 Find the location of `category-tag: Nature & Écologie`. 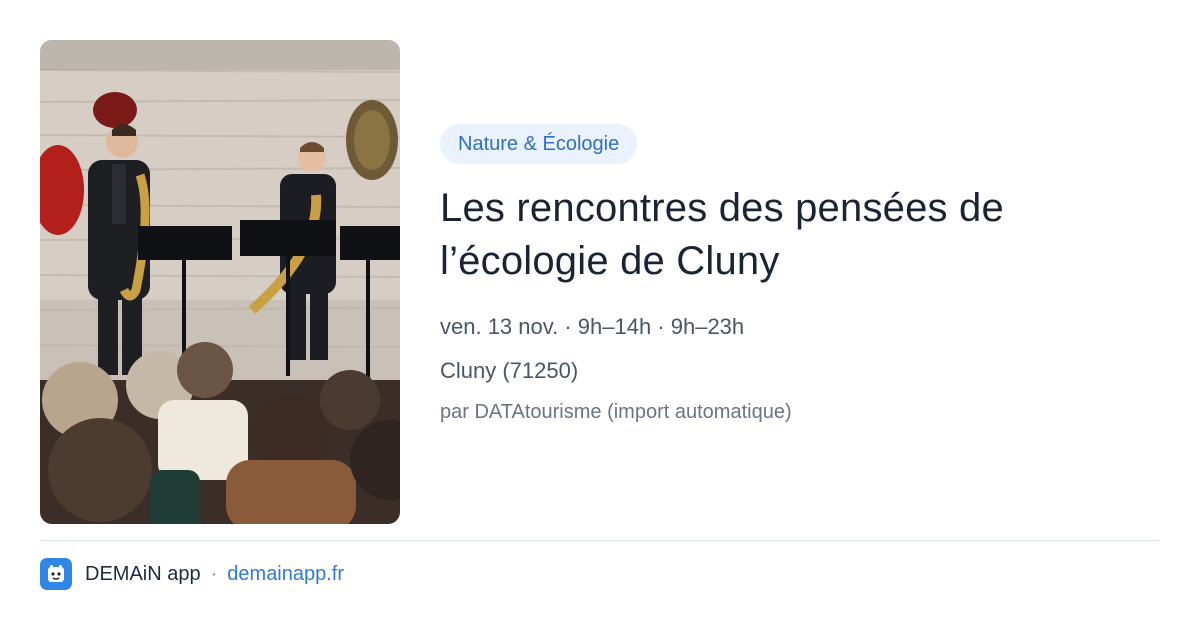

category-tag: Nature & Écologie is located at coordinates (539, 144).